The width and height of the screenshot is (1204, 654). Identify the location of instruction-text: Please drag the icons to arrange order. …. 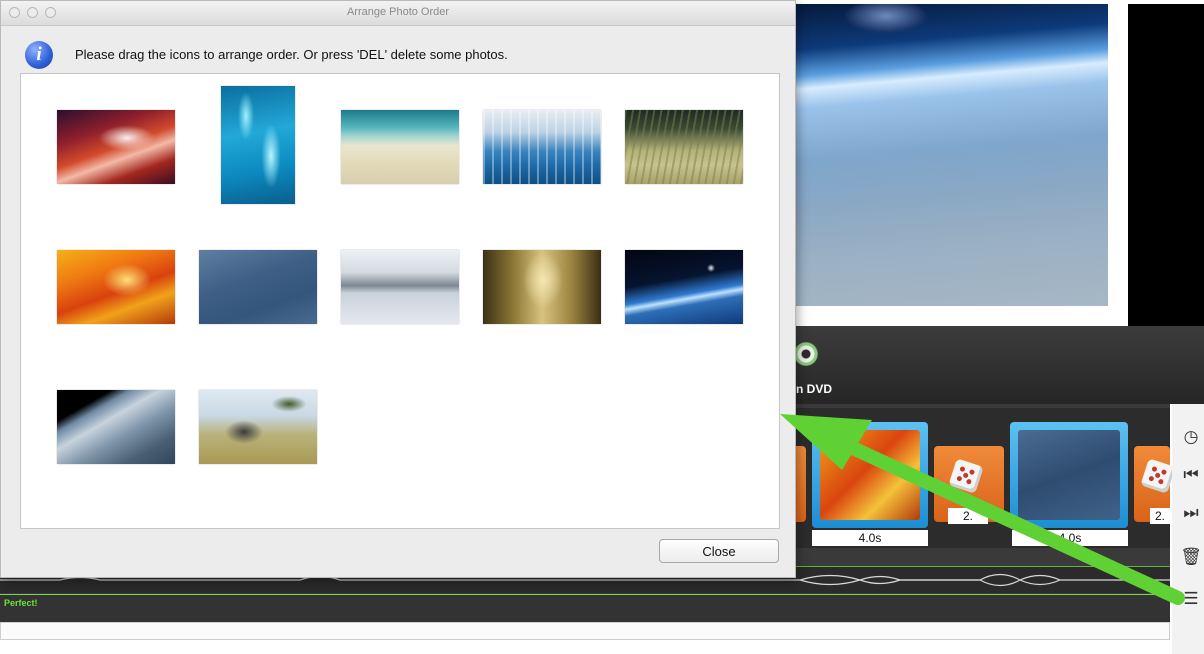
(291, 54).